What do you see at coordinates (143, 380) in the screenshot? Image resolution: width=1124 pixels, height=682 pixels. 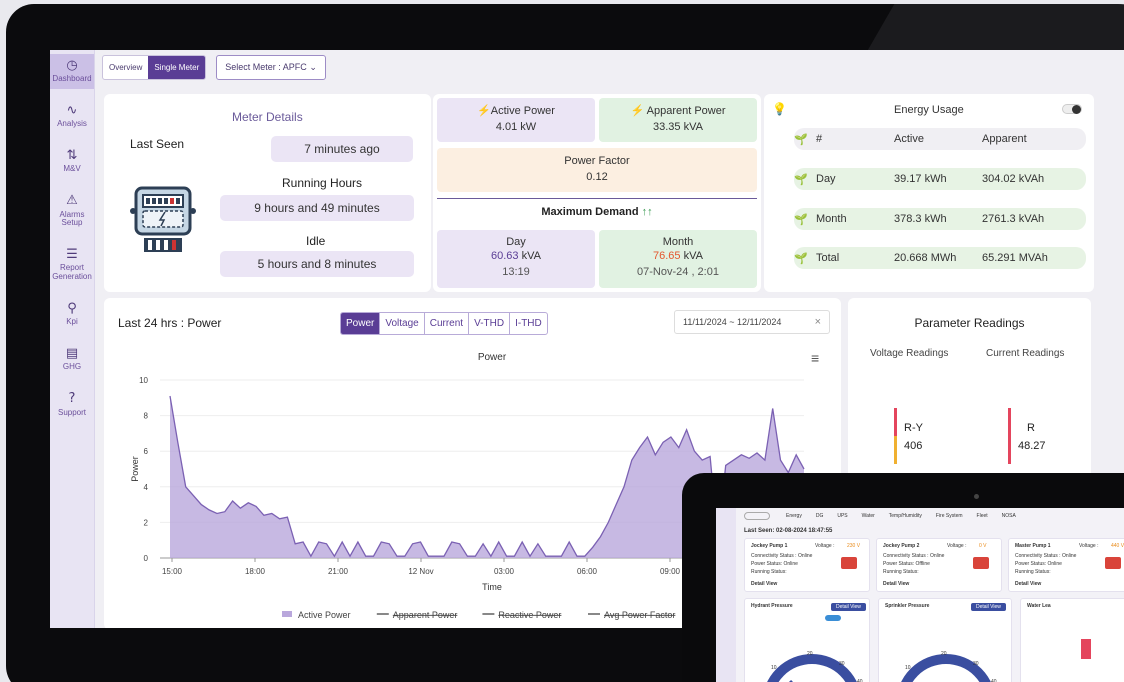 I see `y-tick-label: 10` at bounding box center [143, 380].